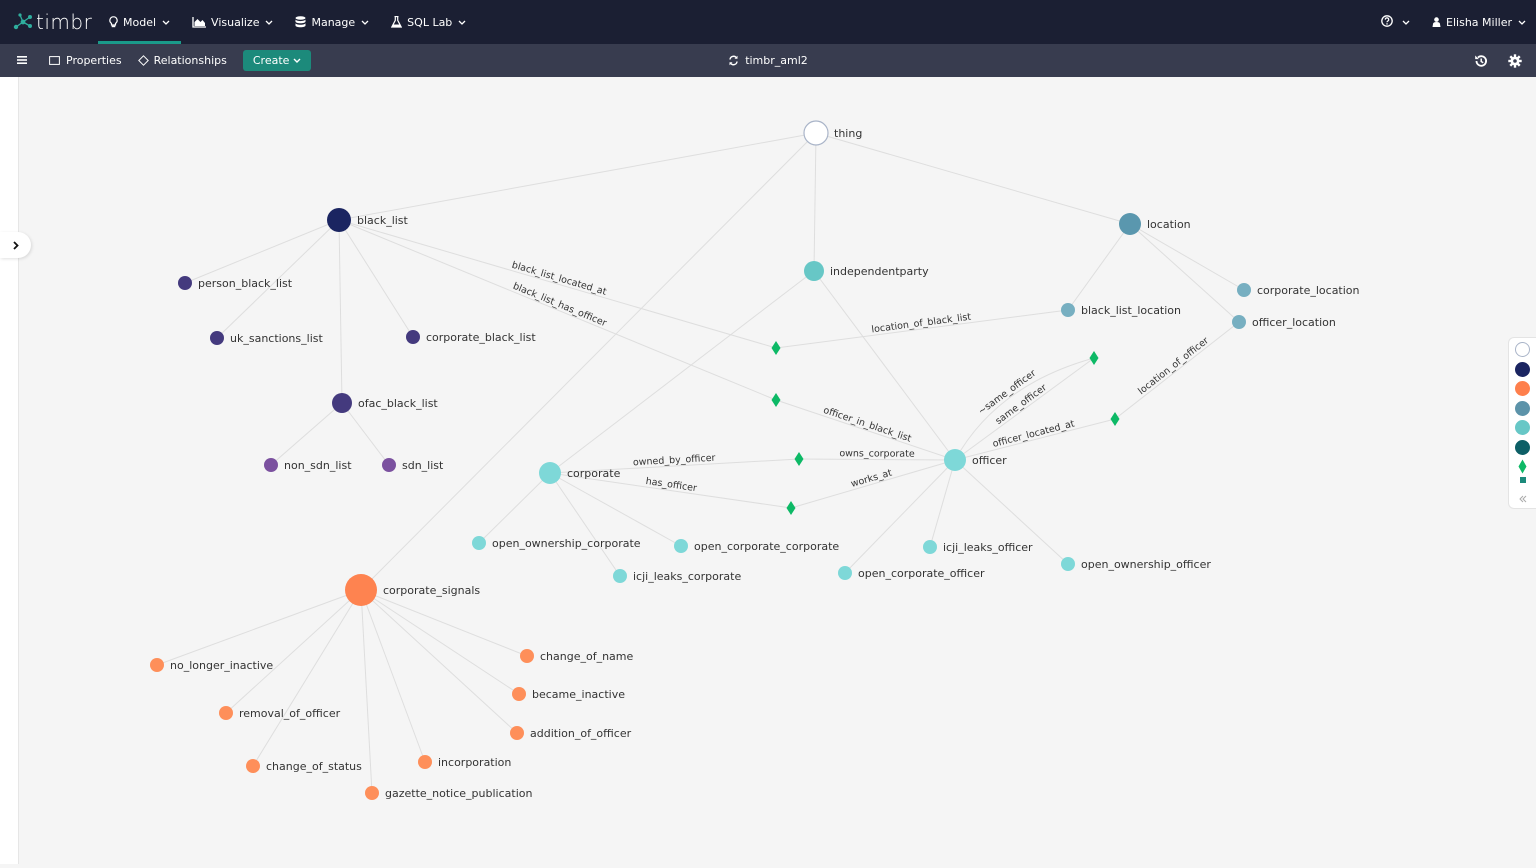 The image size is (1536, 868). Describe the element at coordinates (1515, 60) in the screenshot. I see `gear-icon` at that location.